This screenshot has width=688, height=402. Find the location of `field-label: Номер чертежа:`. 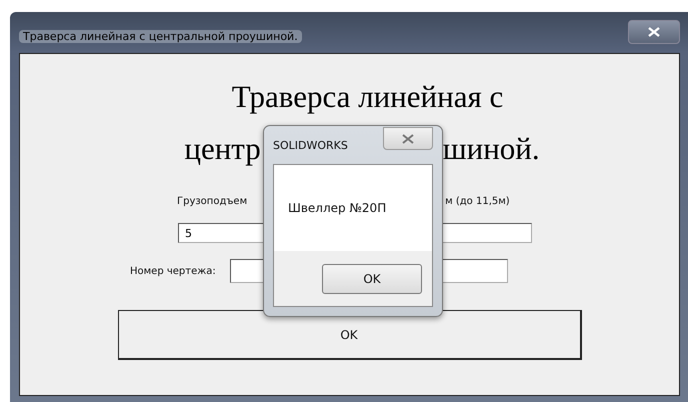

field-label: Номер чертежа: is located at coordinates (173, 271).